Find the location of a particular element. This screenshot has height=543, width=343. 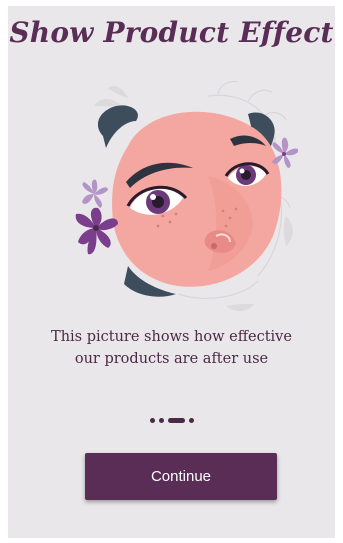

page-dot-active is located at coordinates (176, 420).